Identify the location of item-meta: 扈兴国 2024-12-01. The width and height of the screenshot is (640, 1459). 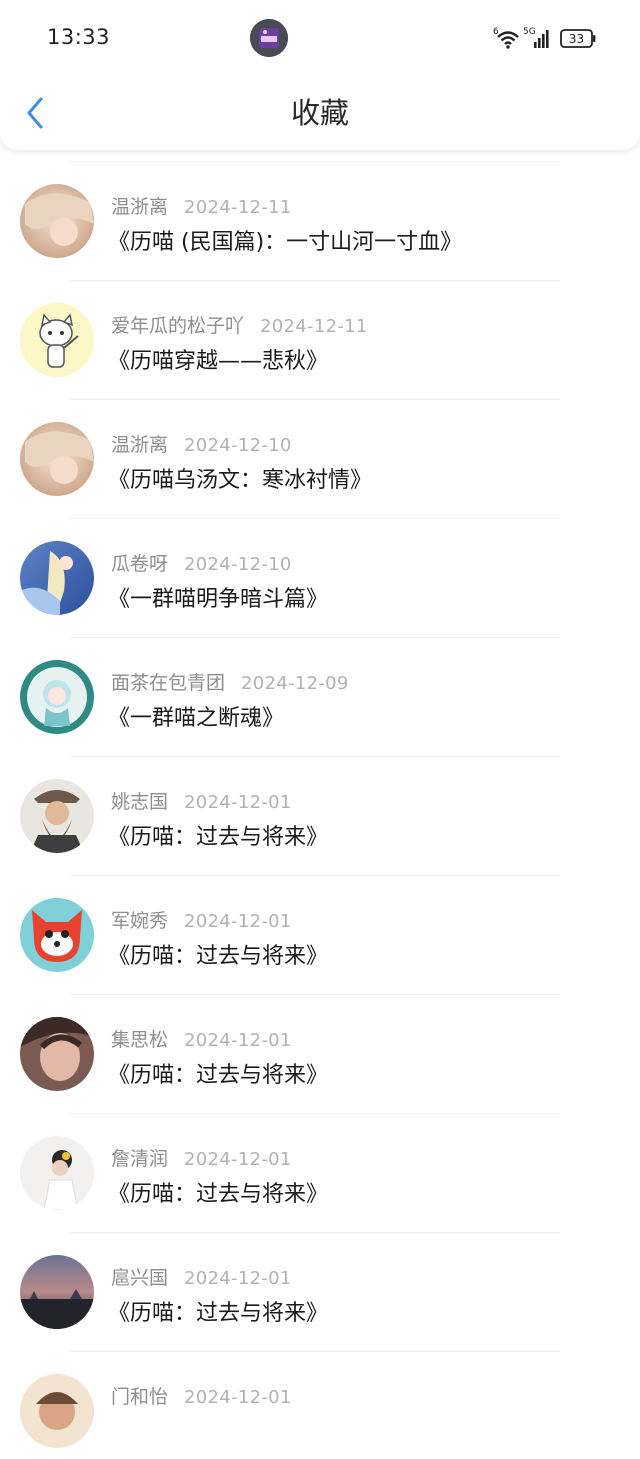
(201, 1276).